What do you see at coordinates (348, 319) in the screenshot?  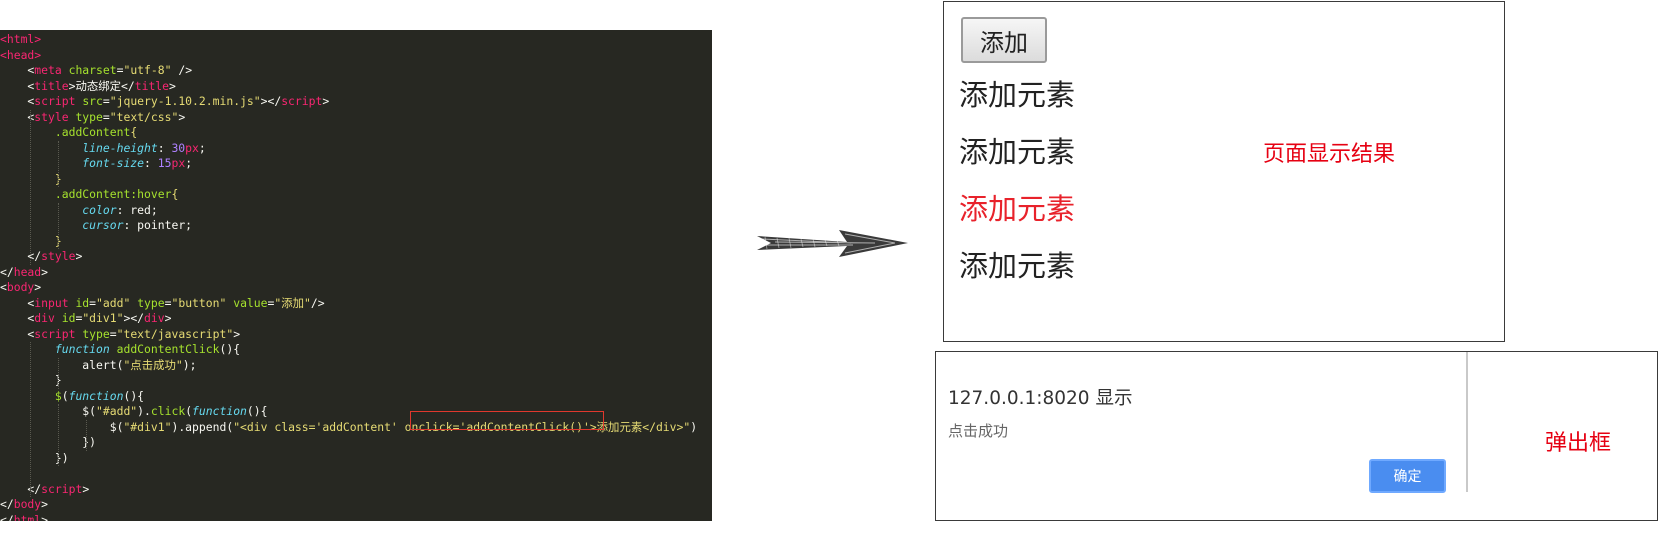 I see `code-line: <div id="div1"></div>` at bounding box center [348, 319].